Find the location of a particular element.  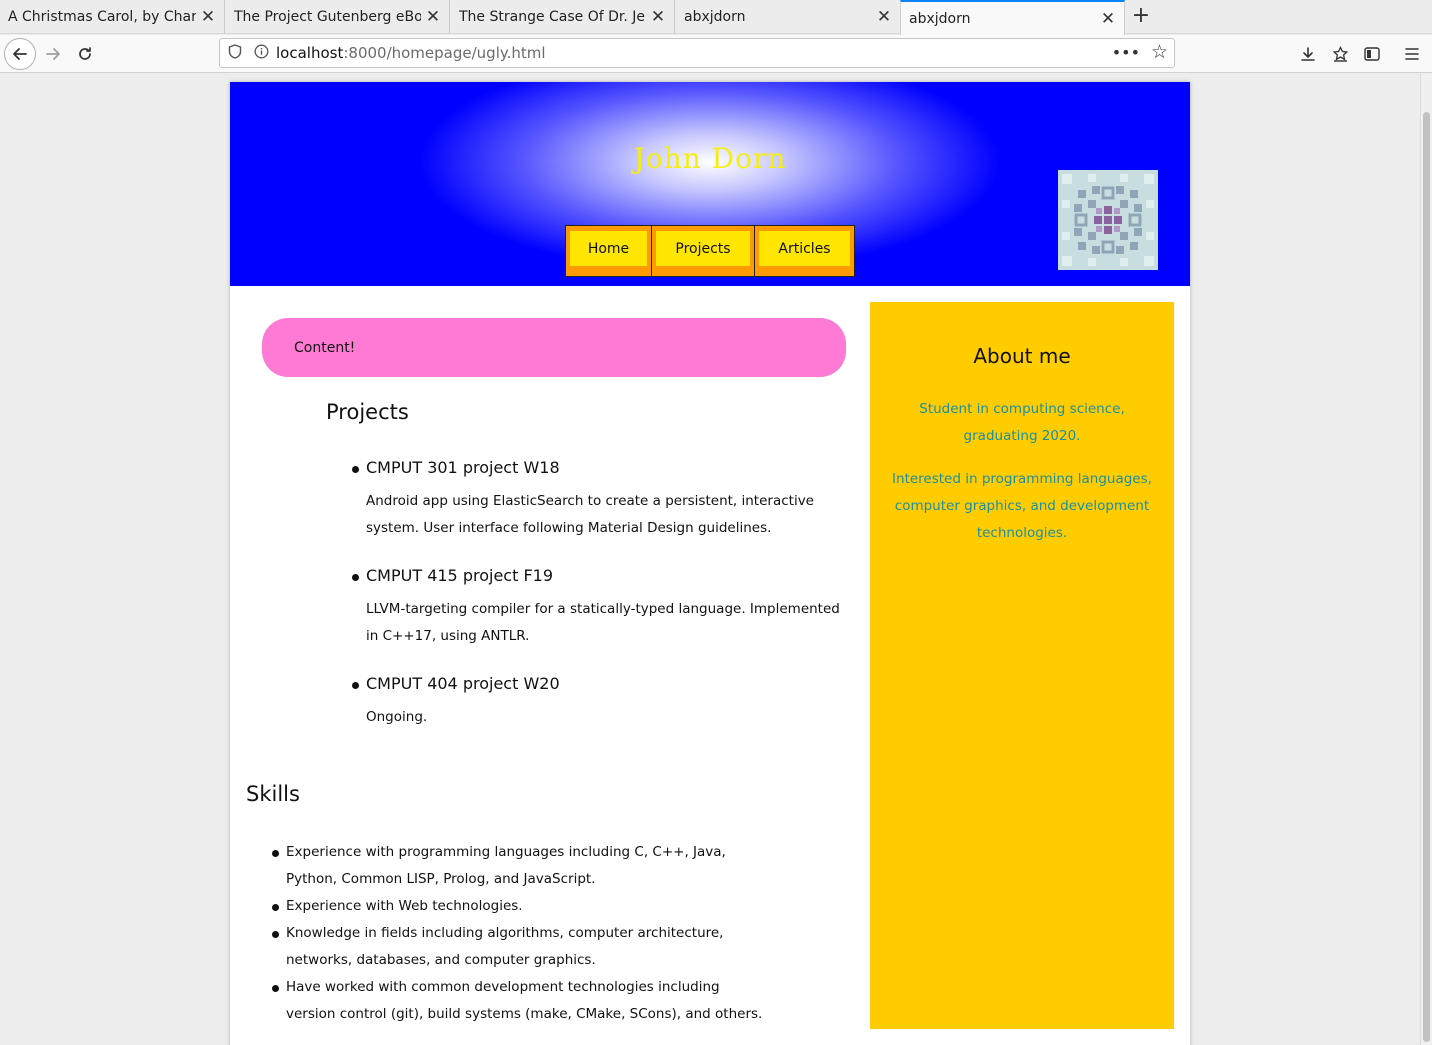

arrow-right-icon is located at coordinates (53, 54).